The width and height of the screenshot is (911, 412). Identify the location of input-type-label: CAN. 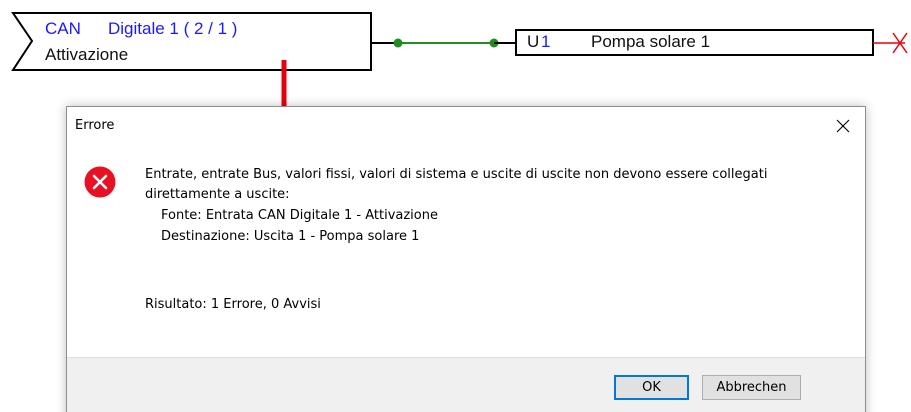
(63, 28).